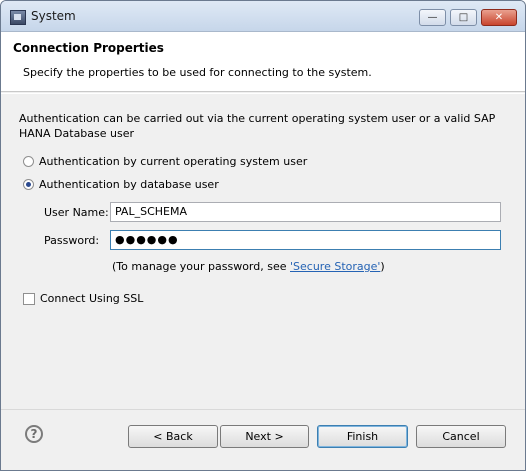 The image size is (526, 471). What do you see at coordinates (53, 16) in the screenshot?
I see `window-title: System` at bounding box center [53, 16].